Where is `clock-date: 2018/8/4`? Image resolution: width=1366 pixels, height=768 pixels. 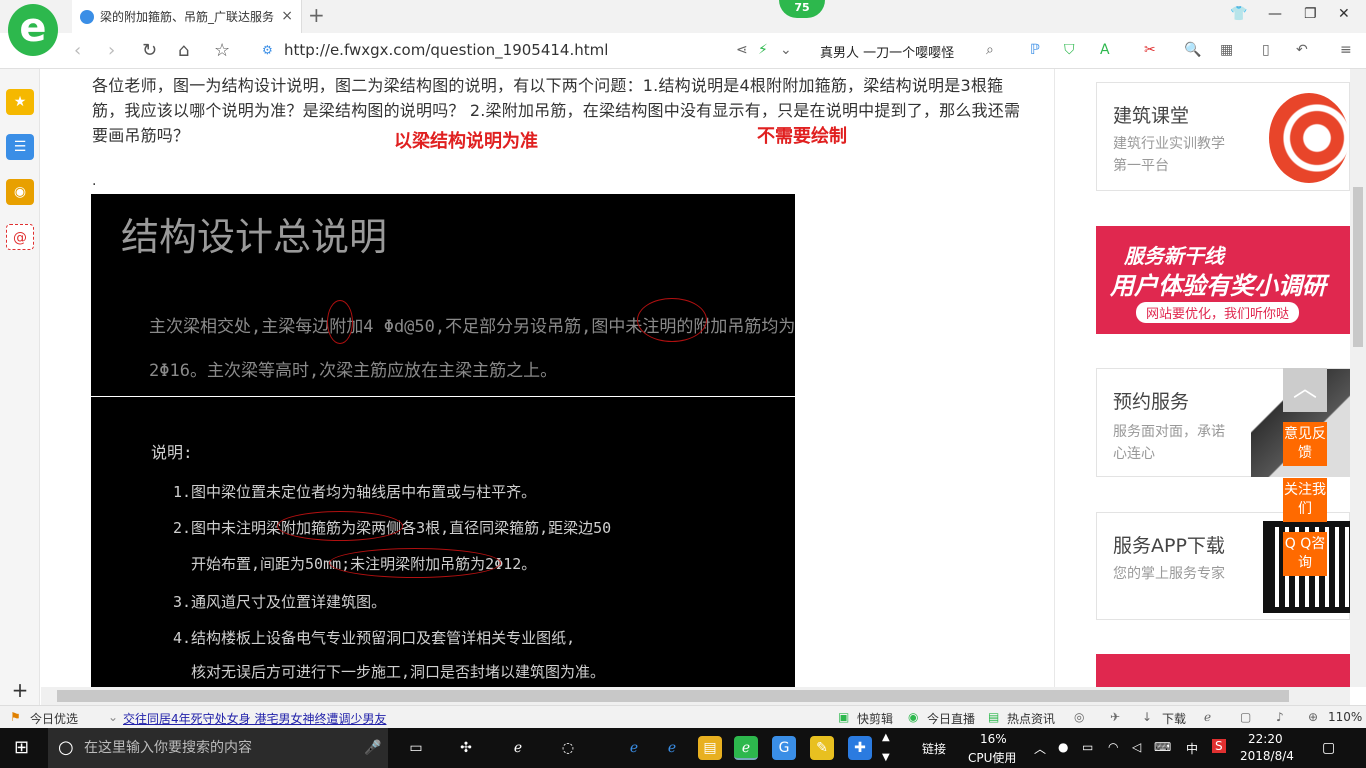
clock-date: 2018/8/4 is located at coordinates (1267, 756).